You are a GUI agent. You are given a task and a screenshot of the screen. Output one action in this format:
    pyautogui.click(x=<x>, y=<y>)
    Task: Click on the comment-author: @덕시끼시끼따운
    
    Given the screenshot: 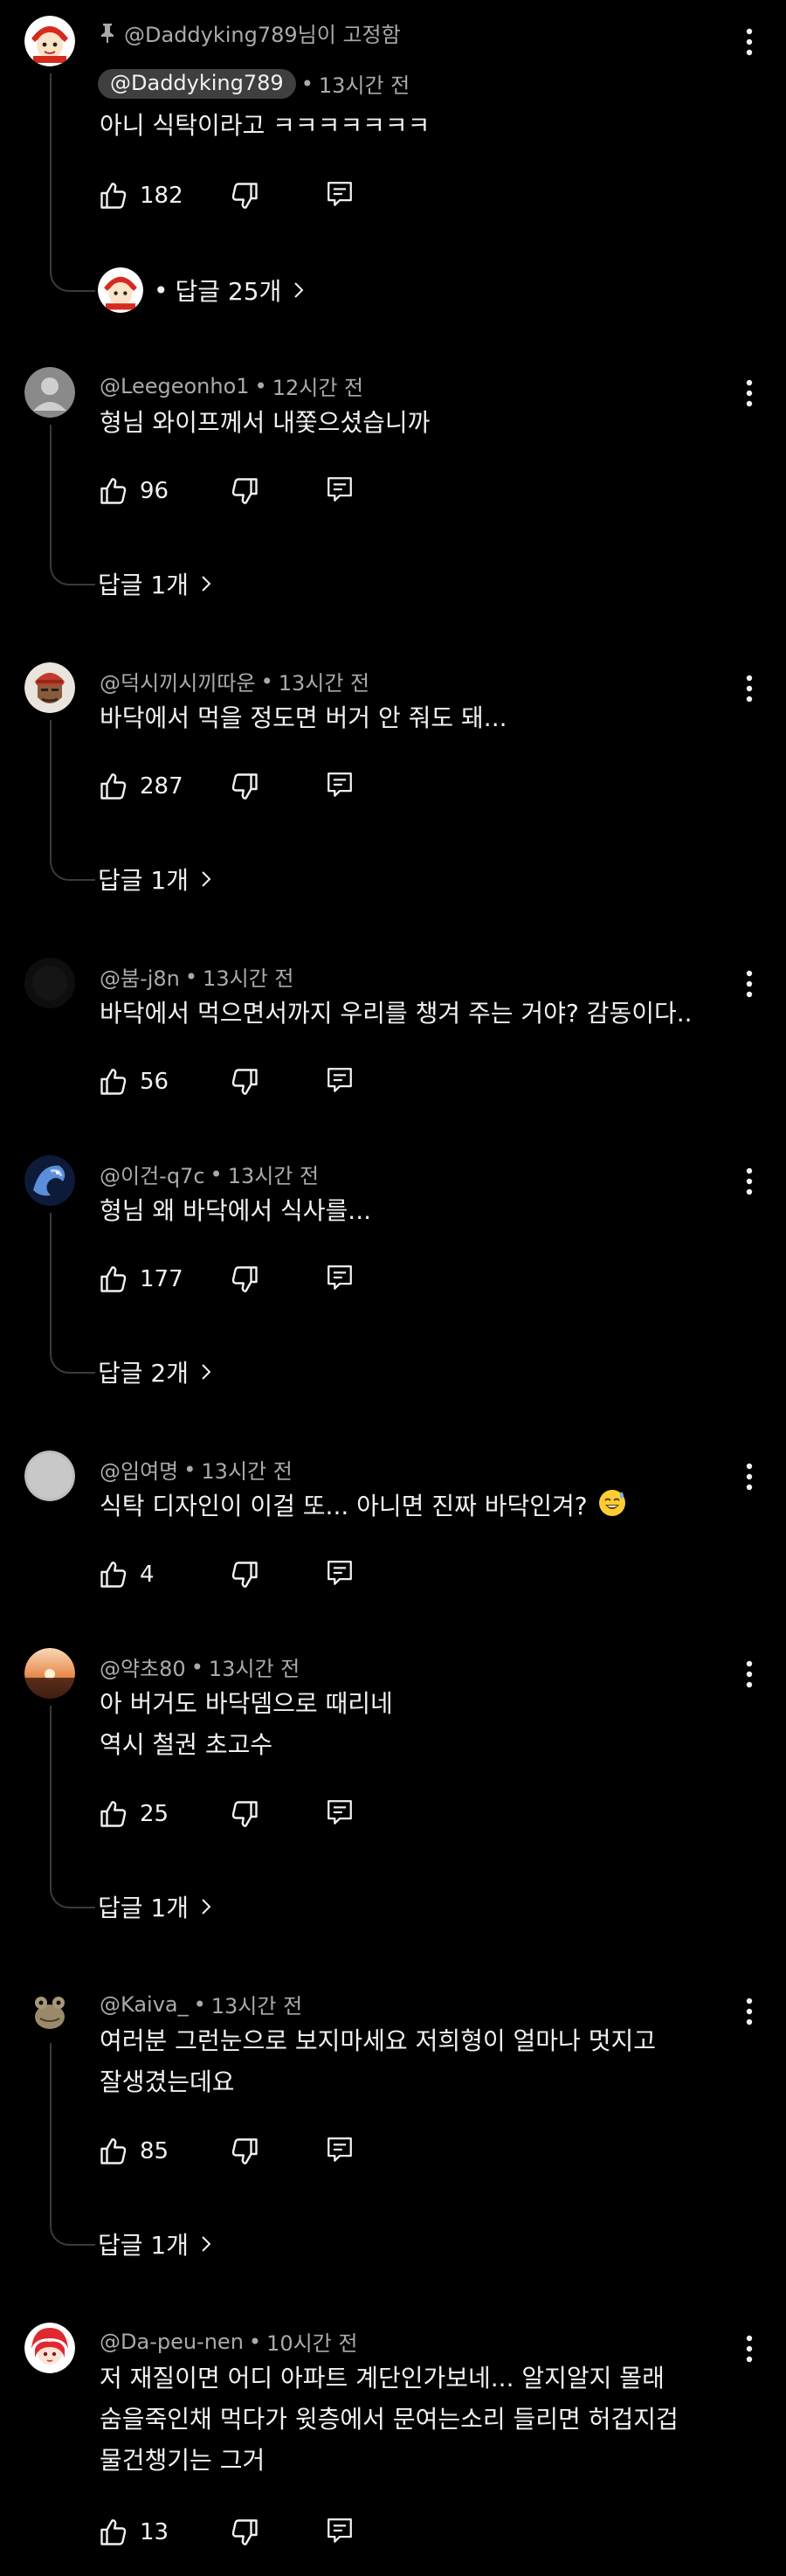 What is the action you would take?
    pyautogui.click(x=178, y=681)
    